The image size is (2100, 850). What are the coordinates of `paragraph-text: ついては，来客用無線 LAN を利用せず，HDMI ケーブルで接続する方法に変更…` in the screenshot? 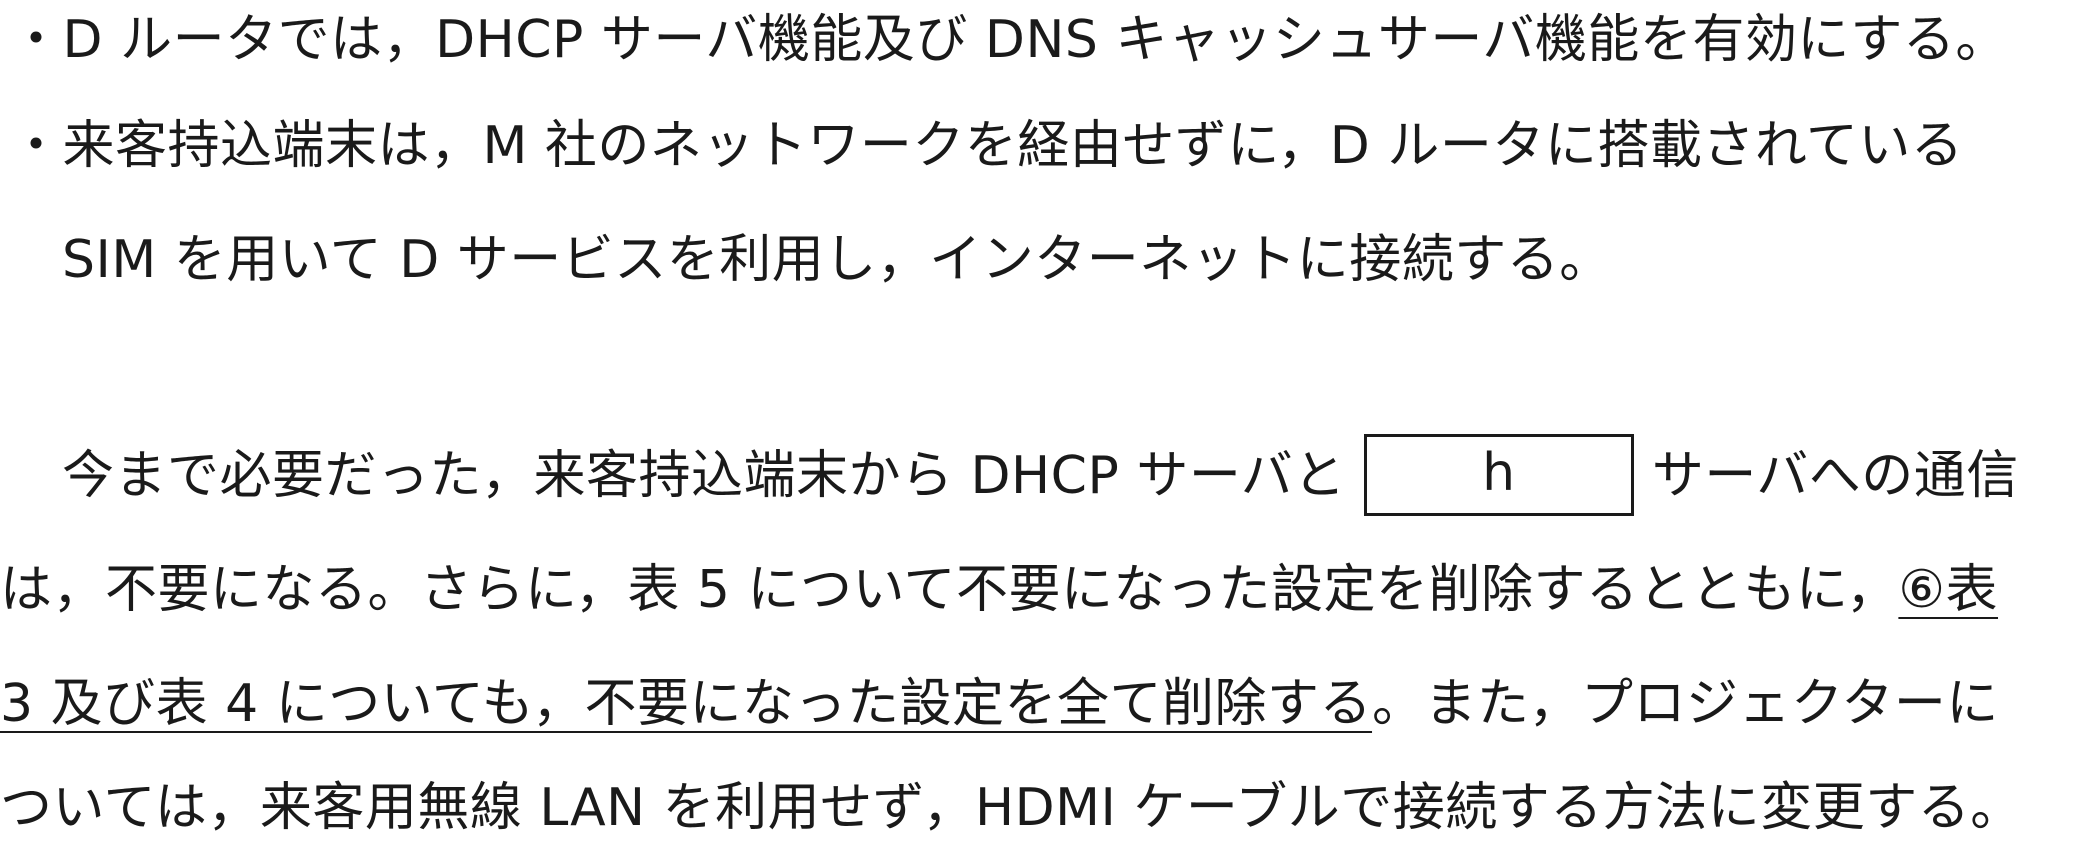 It's located at (1011, 808).